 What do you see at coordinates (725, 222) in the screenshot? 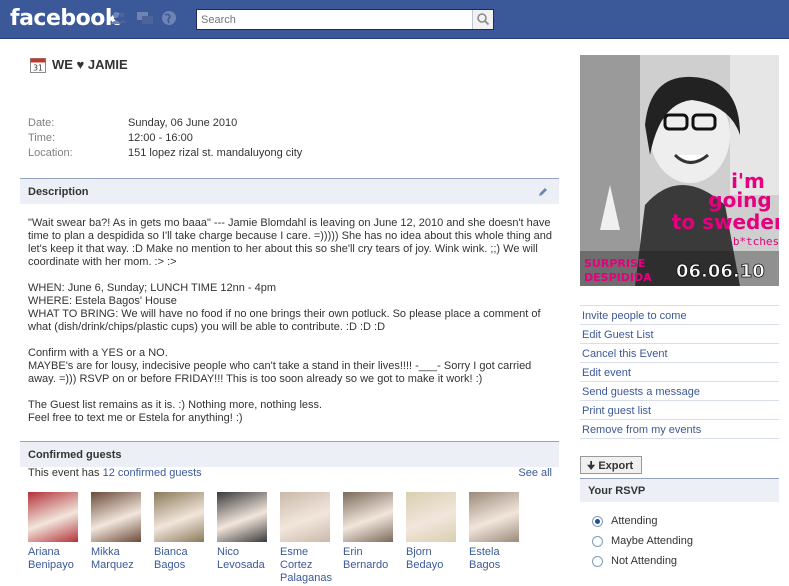
I see `poster-text-line3: to sweden` at bounding box center [725, 222].